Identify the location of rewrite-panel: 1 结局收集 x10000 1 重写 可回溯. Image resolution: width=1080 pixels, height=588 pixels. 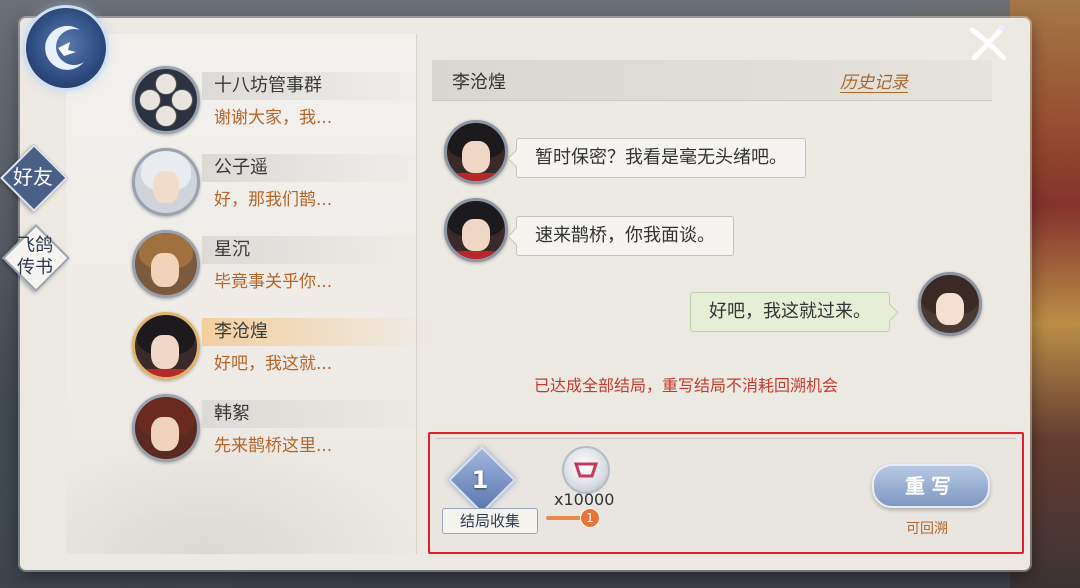
(726, 493).